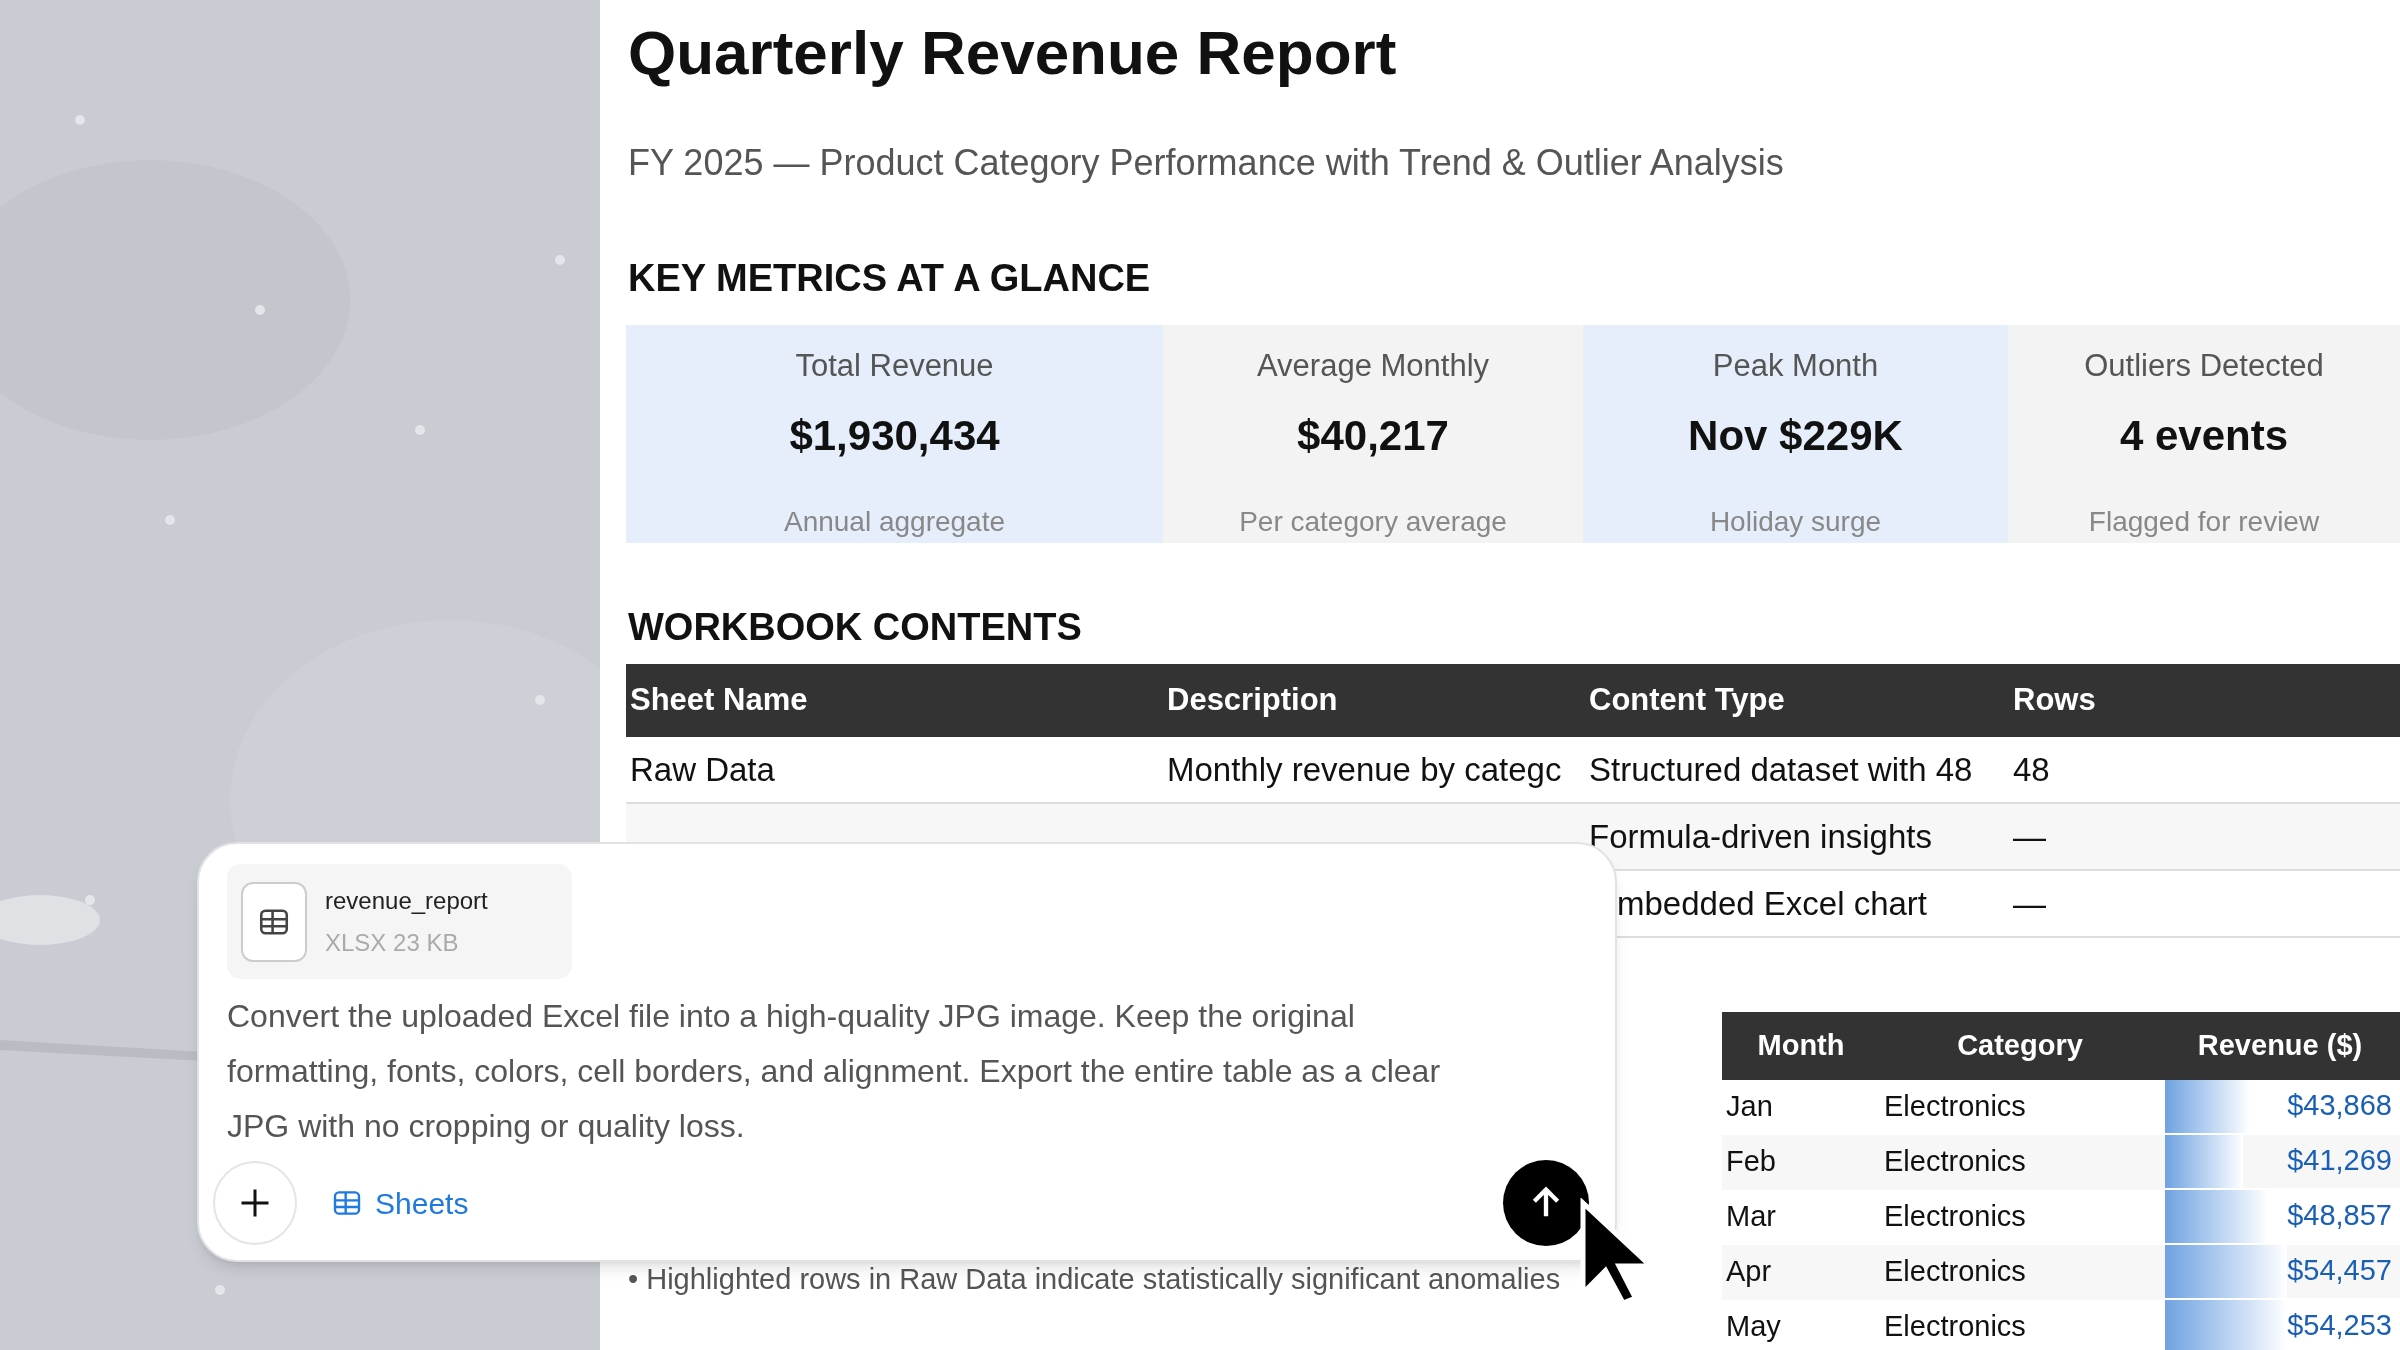 The width and height of the screenshot is (2400, 1350). I want to click on table-cell: Structured dataset with 48, so click(1781, 769).